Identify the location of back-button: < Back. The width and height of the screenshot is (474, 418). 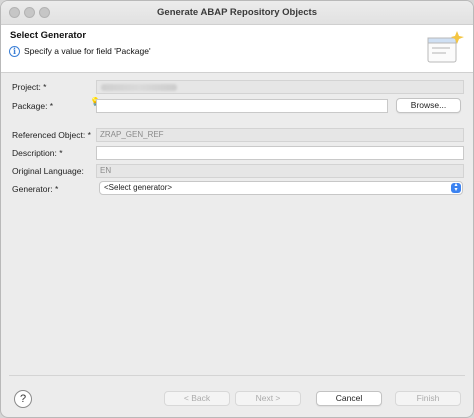
(197, 398).